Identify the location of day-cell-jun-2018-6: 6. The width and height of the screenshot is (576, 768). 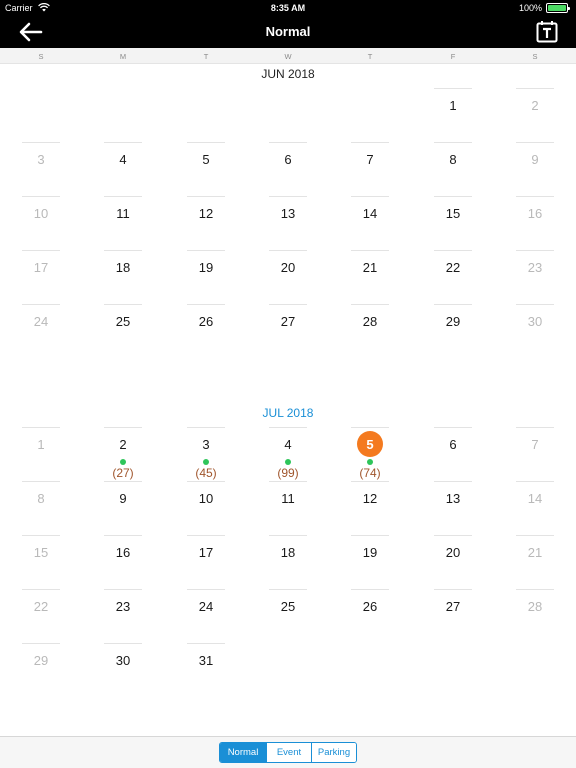
(288, 159).